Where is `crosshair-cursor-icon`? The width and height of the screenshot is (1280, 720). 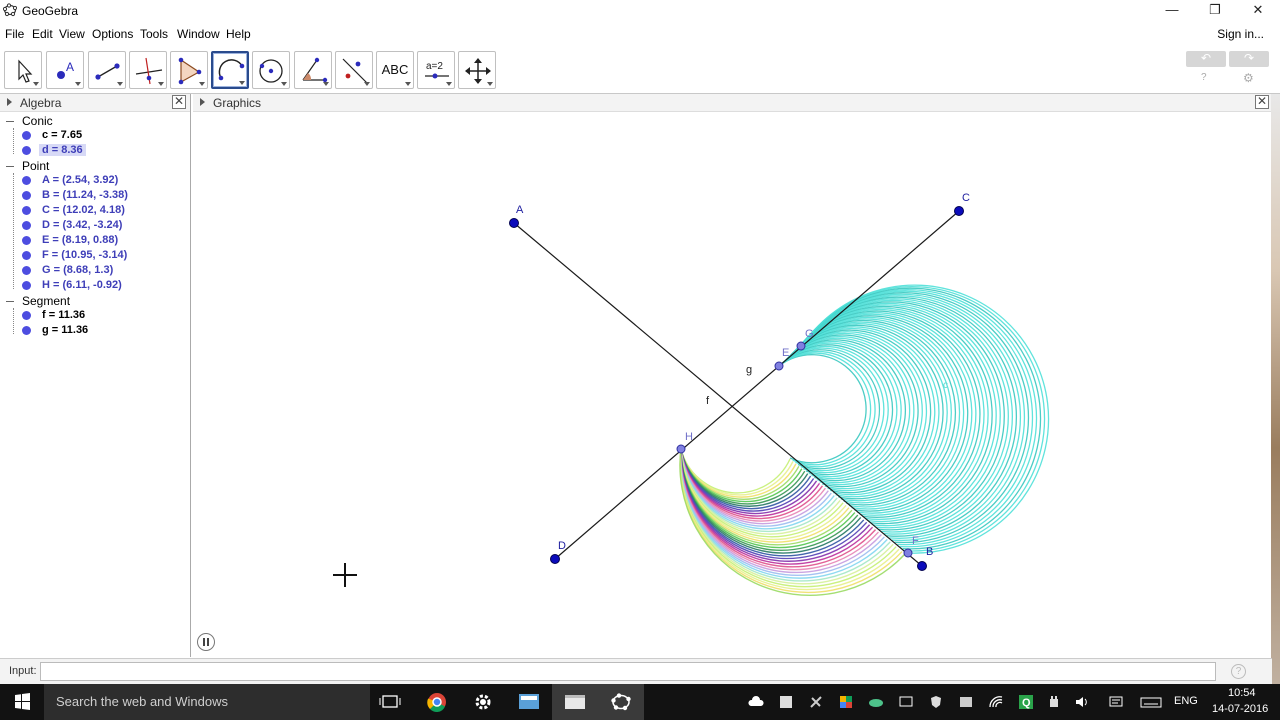
crosshair-cursor-icon is located at coordinates (345, 575).